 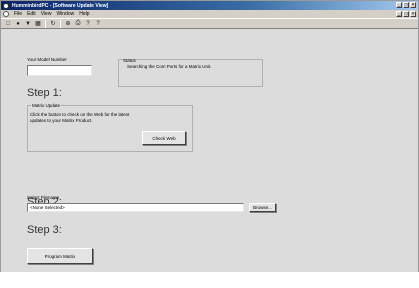 I want to click on program-matrix-button: Program Matrix, so click(x=60, y=256).